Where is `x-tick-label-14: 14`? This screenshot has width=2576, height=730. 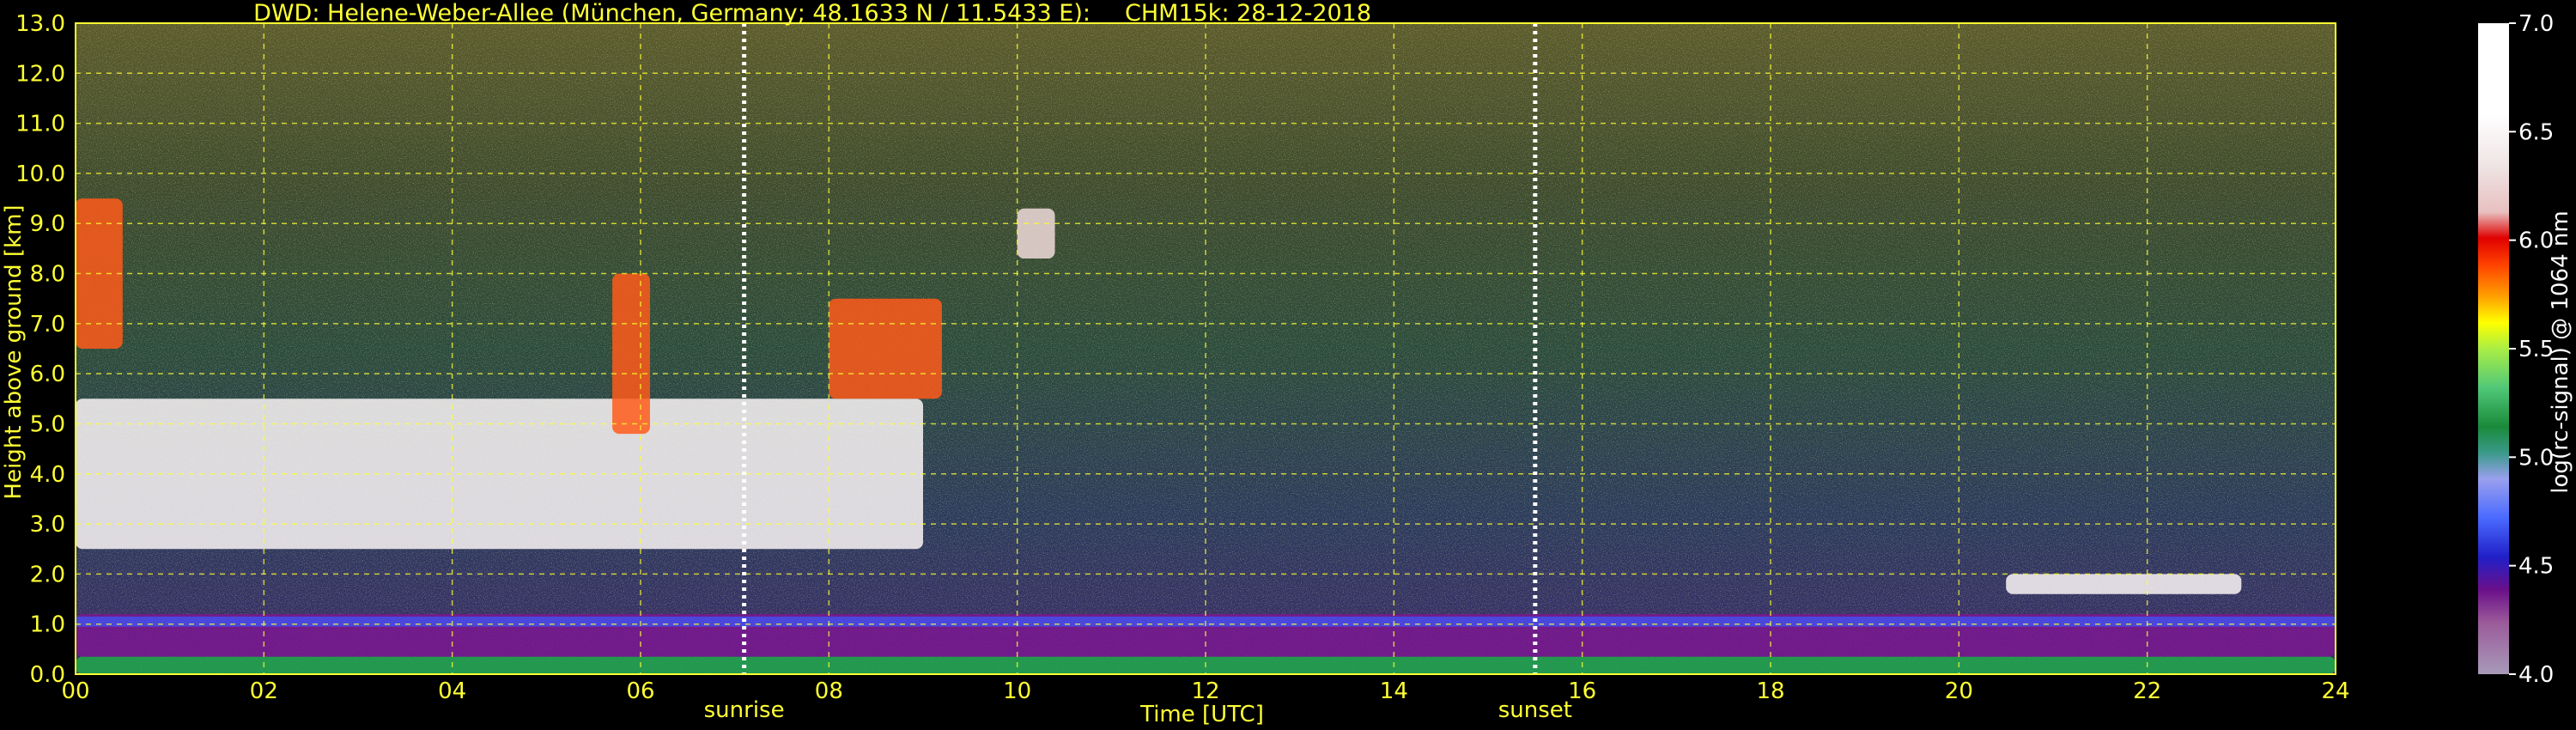
x-tick-label-14: 14 is located at coordinates (1394, 691).